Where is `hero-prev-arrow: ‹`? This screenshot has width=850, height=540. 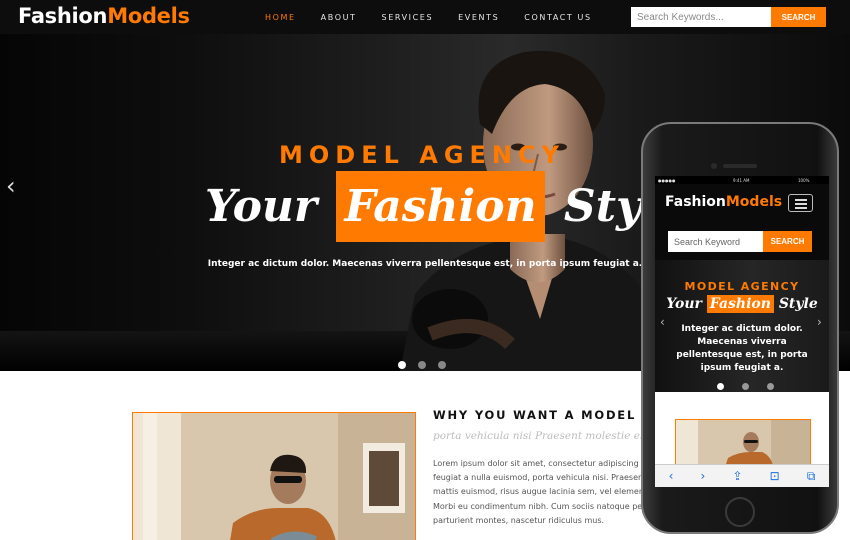
hero-prev-arrow: ‹ is located at coordinates (11, 186).